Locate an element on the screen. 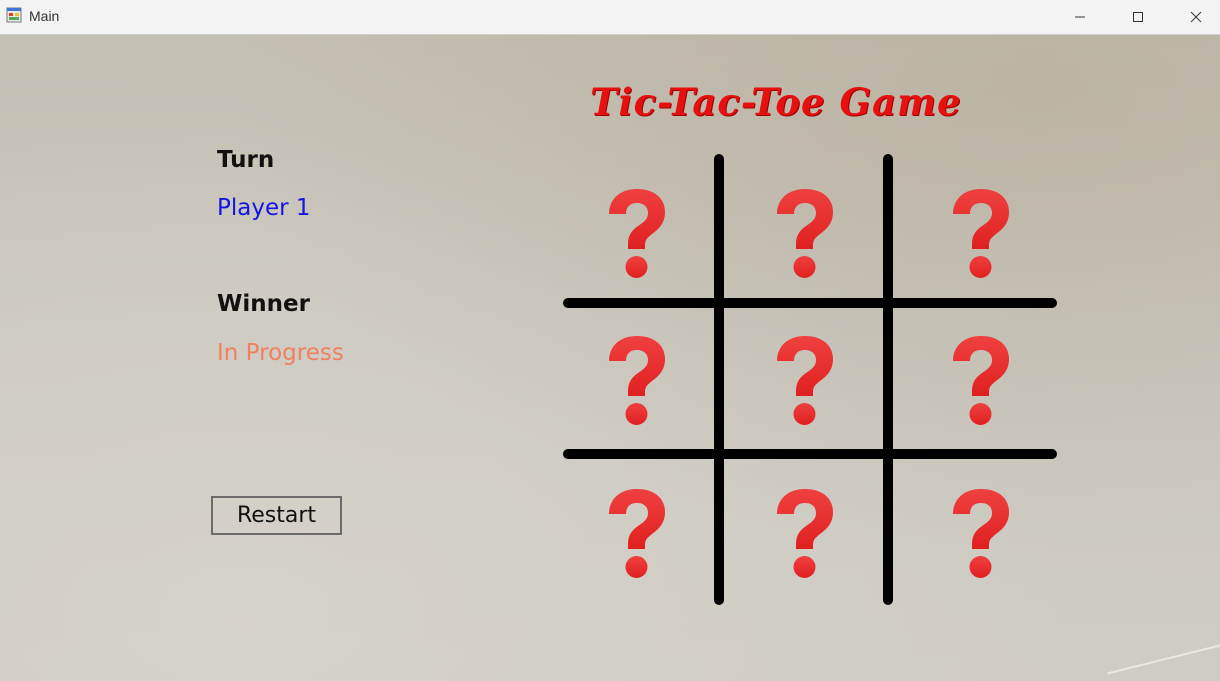 The width and height of the screenshot is (1220, 681). close-button is located at coordinates (1193, 16).